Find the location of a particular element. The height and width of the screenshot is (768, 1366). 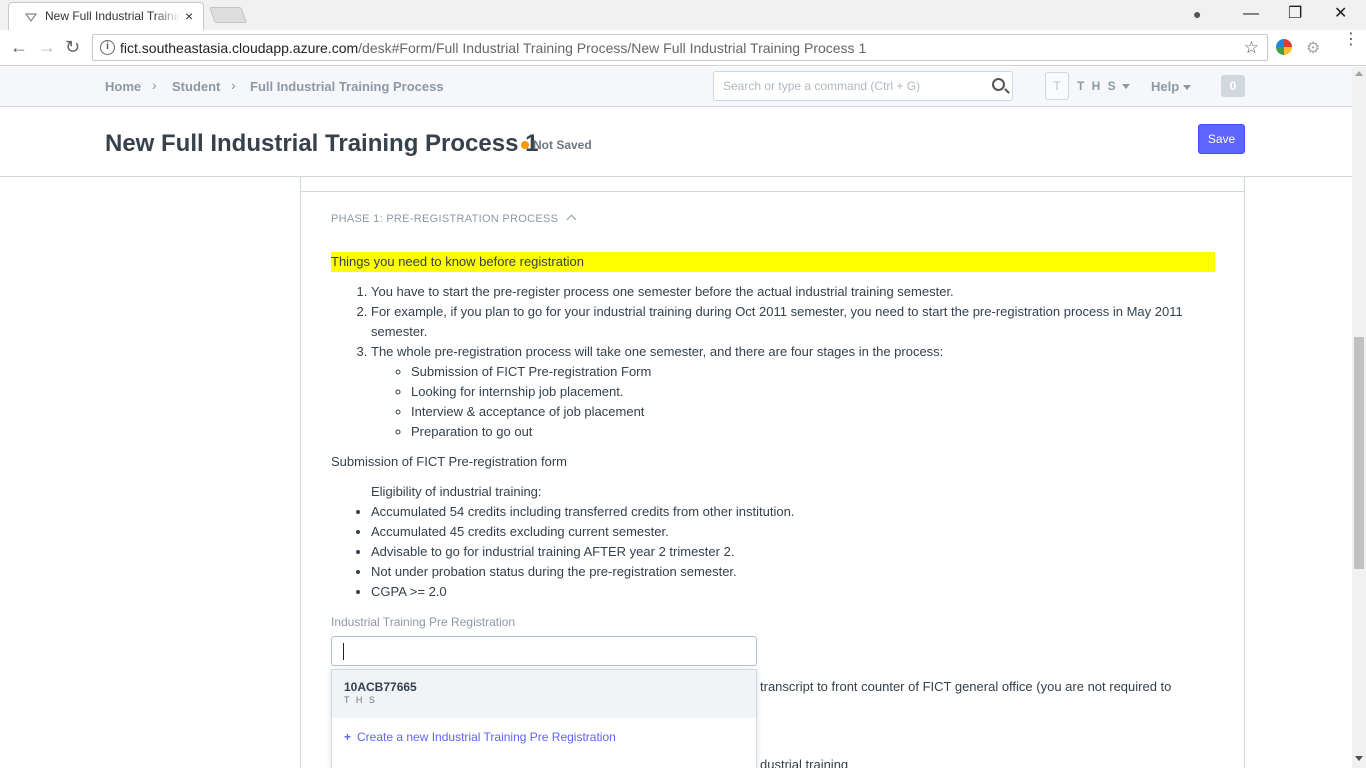

scrollbar-thumb is located at coordinates (1359, 453).